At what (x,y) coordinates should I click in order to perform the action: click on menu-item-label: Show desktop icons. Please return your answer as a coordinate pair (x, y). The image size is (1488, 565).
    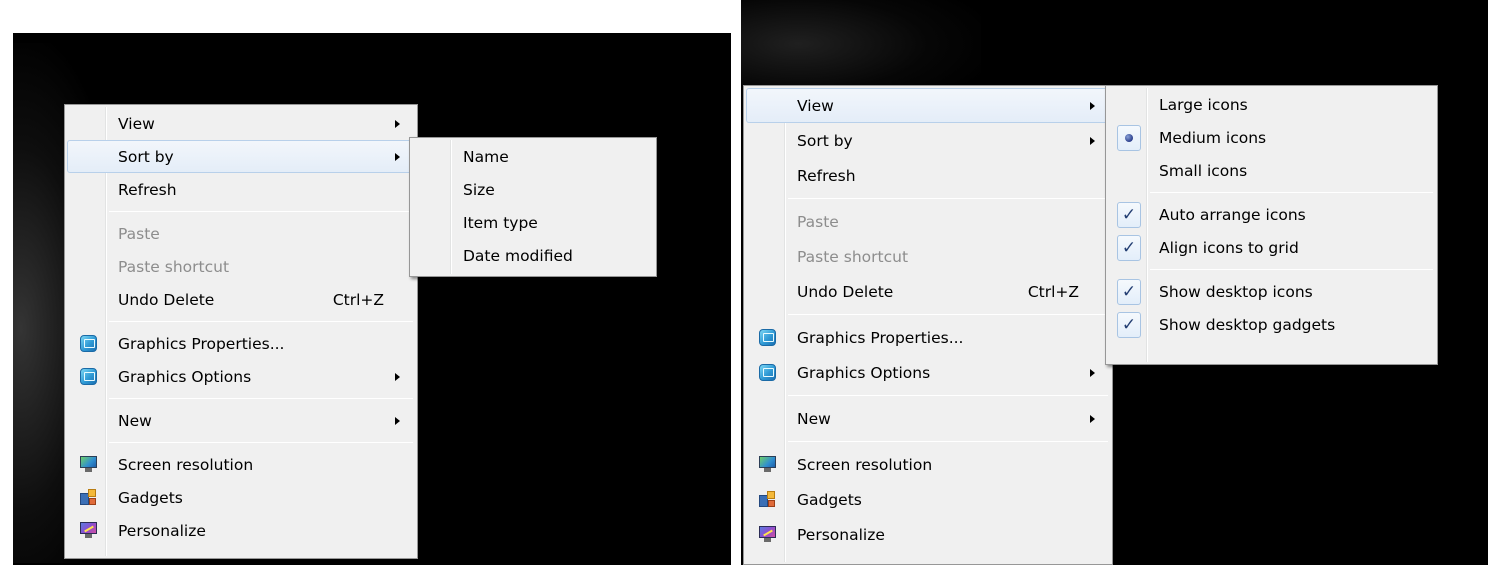
    Looking at the image, I should click on (1236, 291).